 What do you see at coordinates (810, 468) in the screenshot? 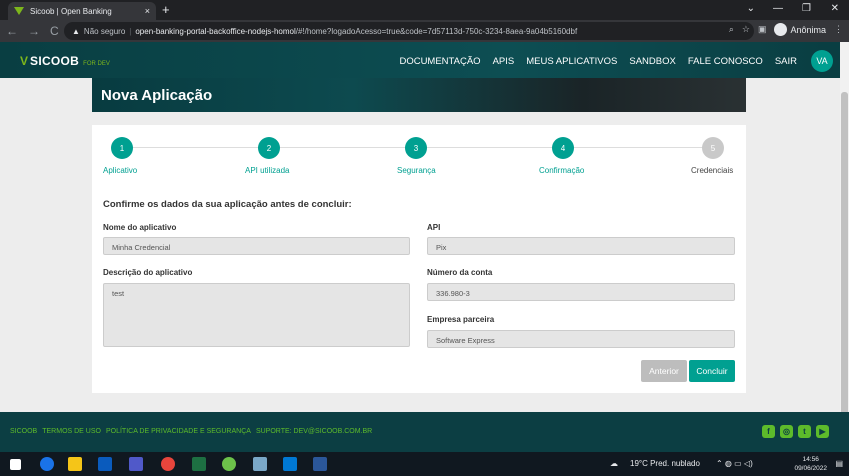
I see `clock-date: 09/06/2022` at bounding box center [810, 468].